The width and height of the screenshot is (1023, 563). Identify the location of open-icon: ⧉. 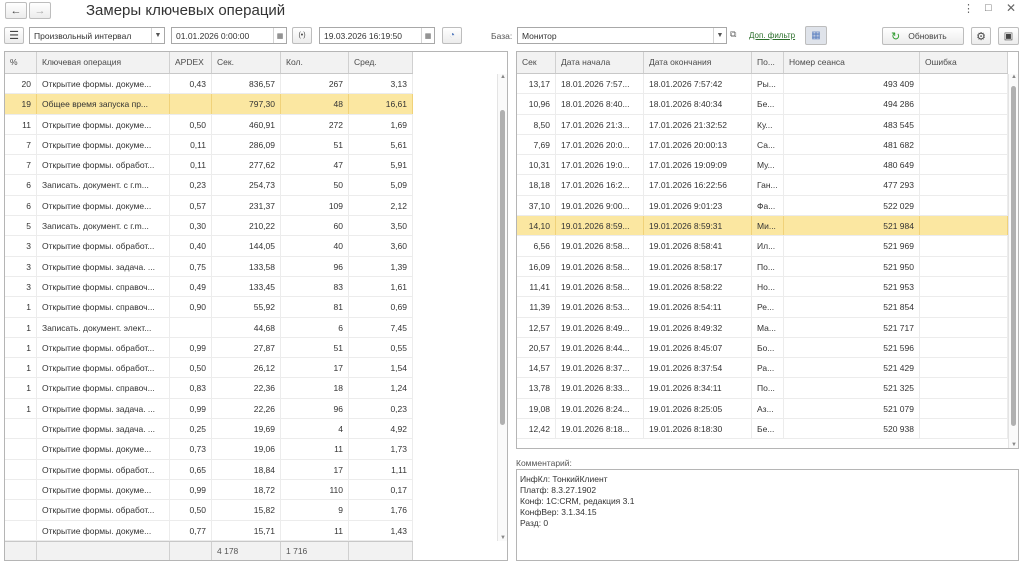
(733, 34).